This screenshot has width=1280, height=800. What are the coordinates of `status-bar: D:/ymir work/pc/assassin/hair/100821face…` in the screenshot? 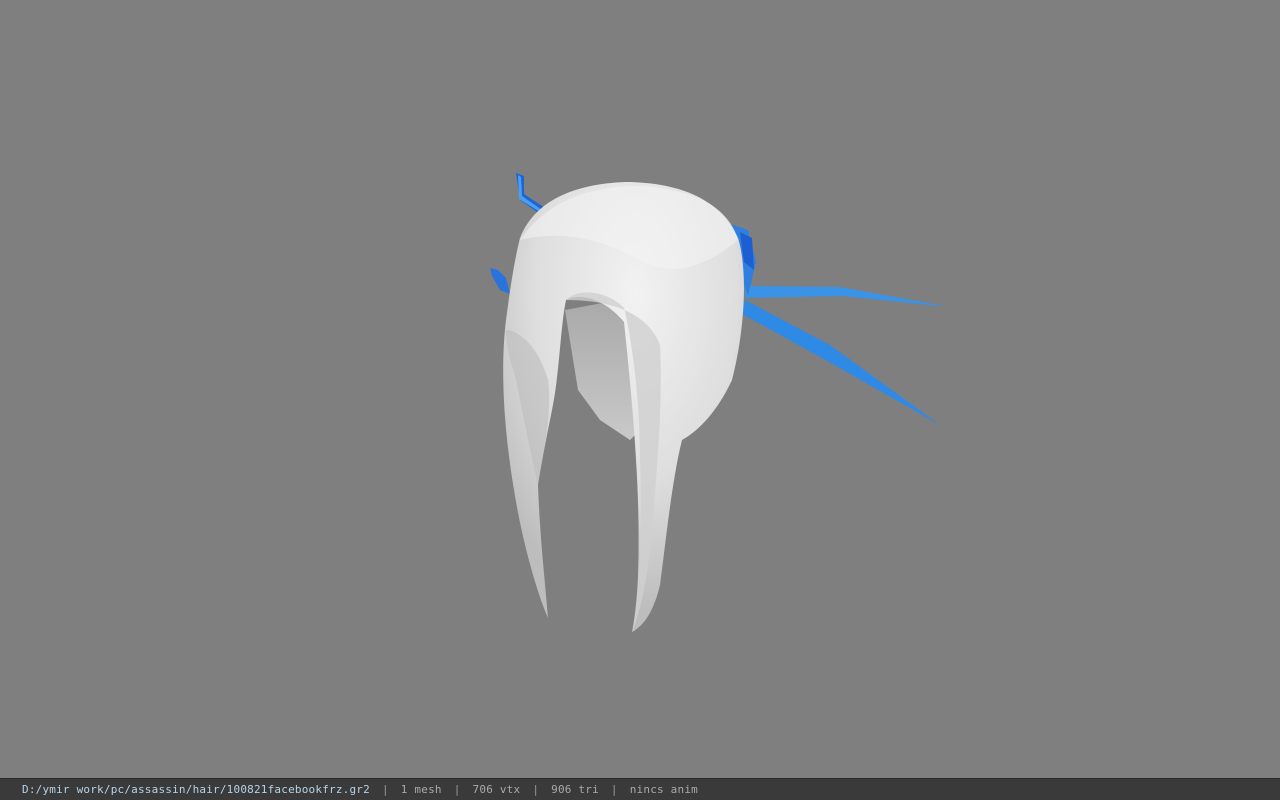 It's located at (640, 789).